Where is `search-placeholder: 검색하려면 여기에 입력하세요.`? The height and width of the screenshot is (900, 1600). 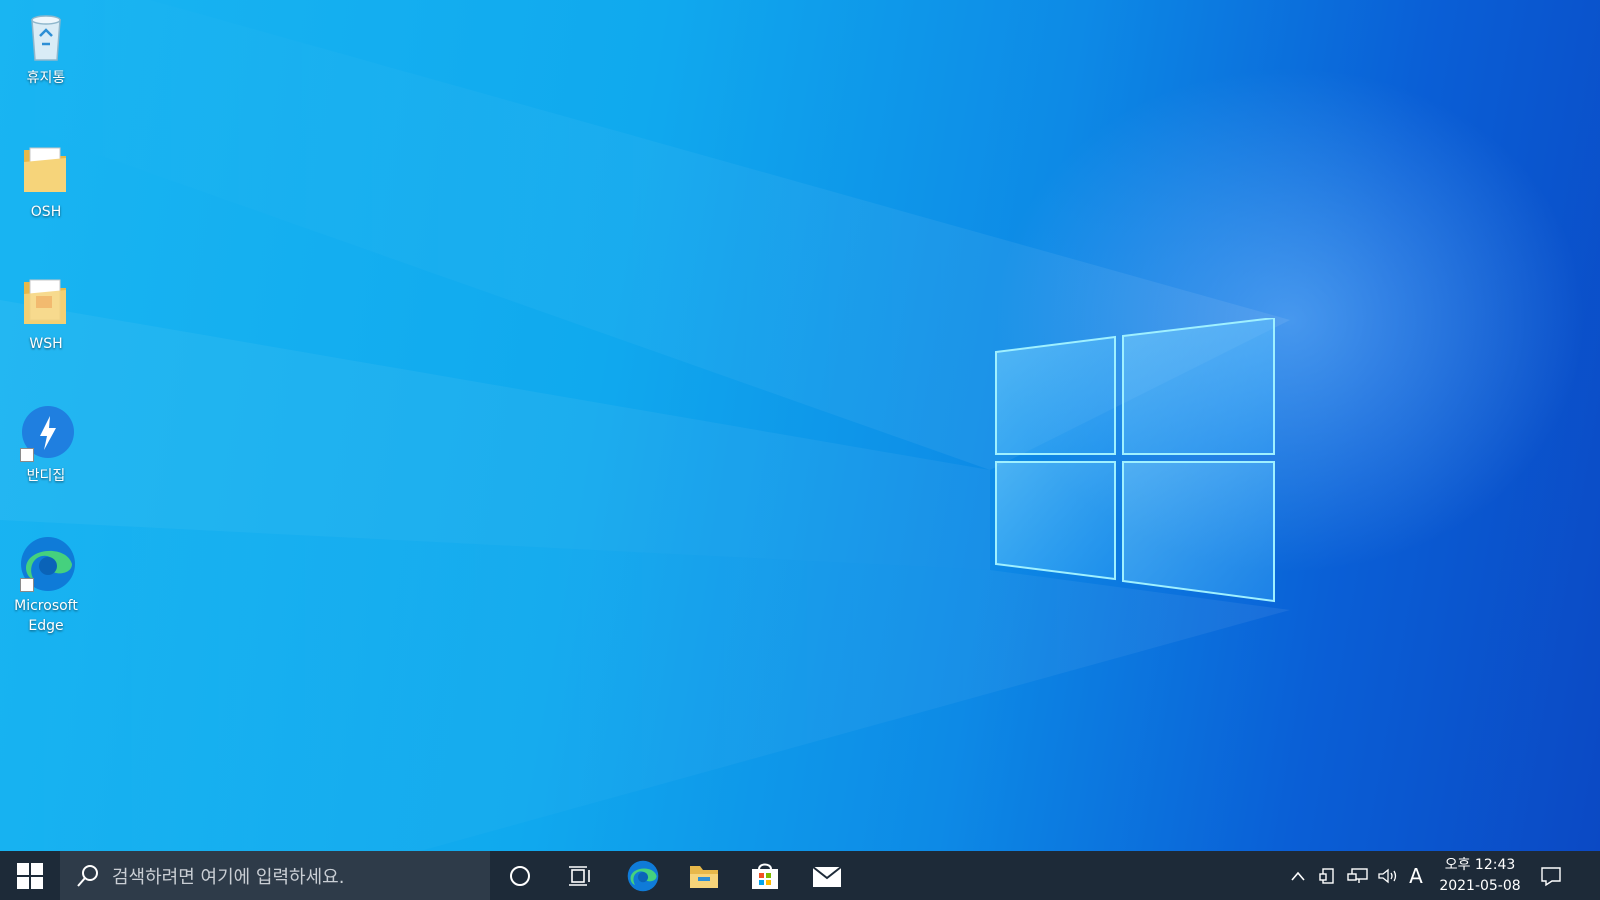 search-placeholder: 검색하려면 여기에 입력하세요. is located at coordinates (228, 877).